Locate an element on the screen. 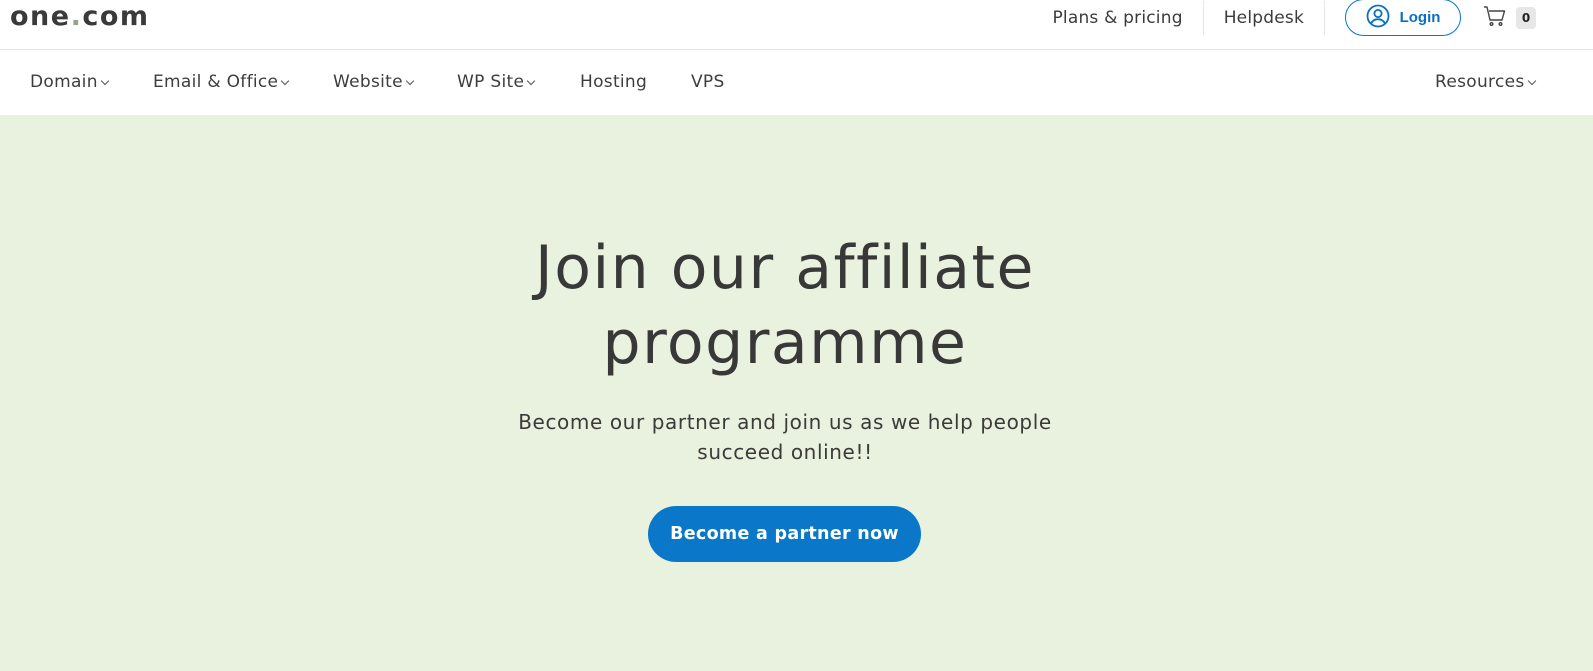  divider is located at coordinates (1324, 18).